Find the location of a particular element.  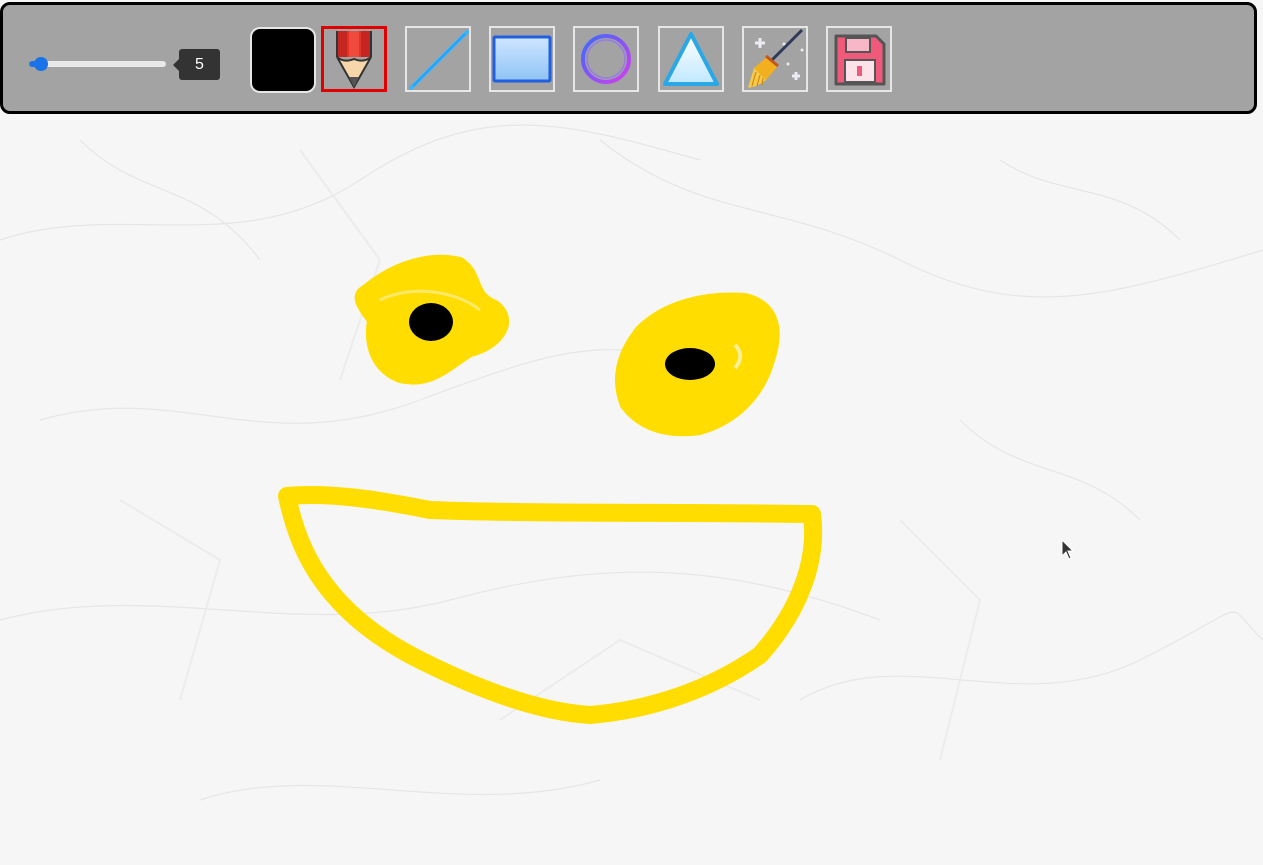

floppy-disk-icon is located at coordinates (860, 60).